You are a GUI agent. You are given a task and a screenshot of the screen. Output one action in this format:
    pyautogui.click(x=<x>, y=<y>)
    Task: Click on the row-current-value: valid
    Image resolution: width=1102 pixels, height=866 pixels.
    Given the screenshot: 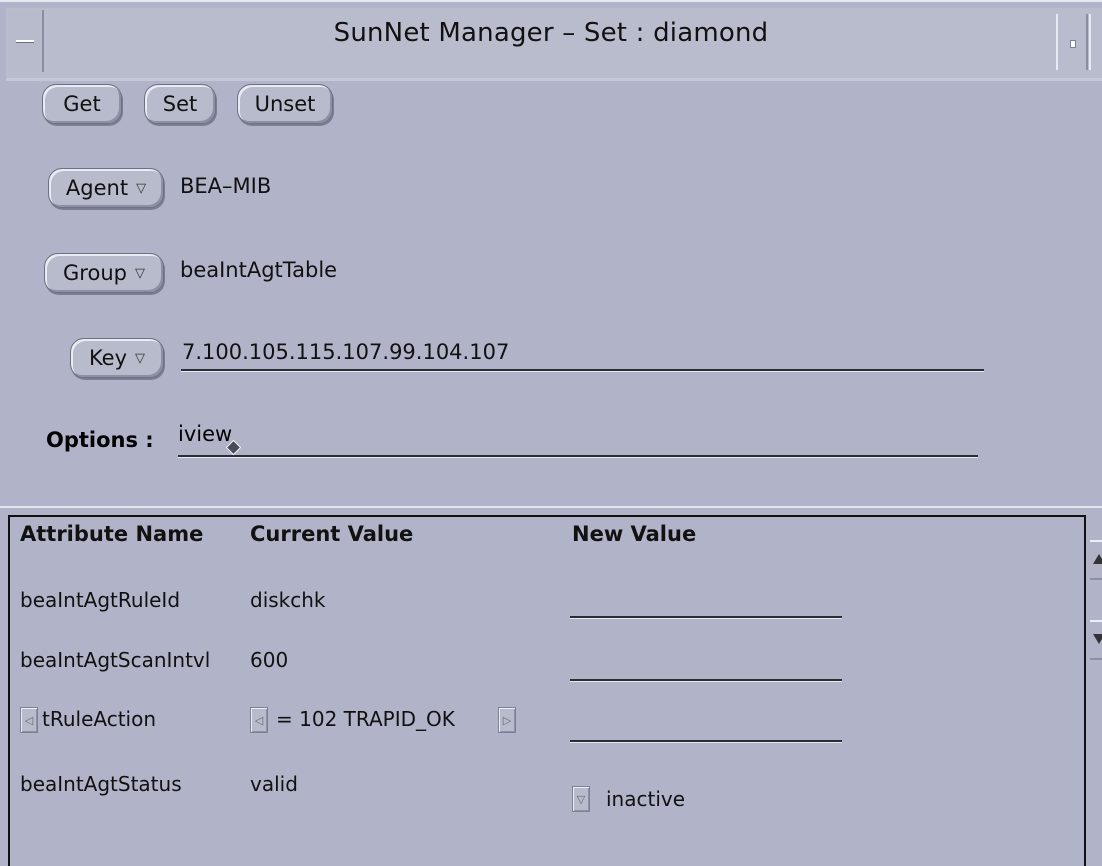 What is the action you would take?
    pyautogui.click(x=274, y=784)
    